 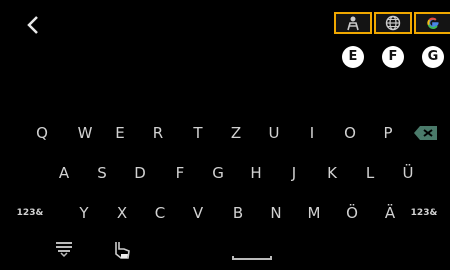 I want to click on key: Z, so click(x=236, y=133).